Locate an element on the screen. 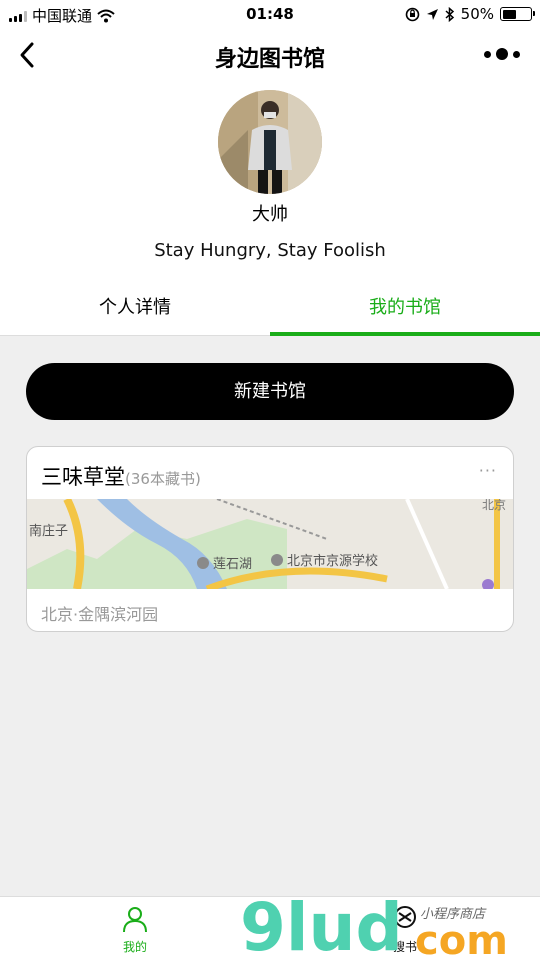 The height and width of the screenshot is (960, 540). orientation-lock-icon is located at coordinates (412, 14).